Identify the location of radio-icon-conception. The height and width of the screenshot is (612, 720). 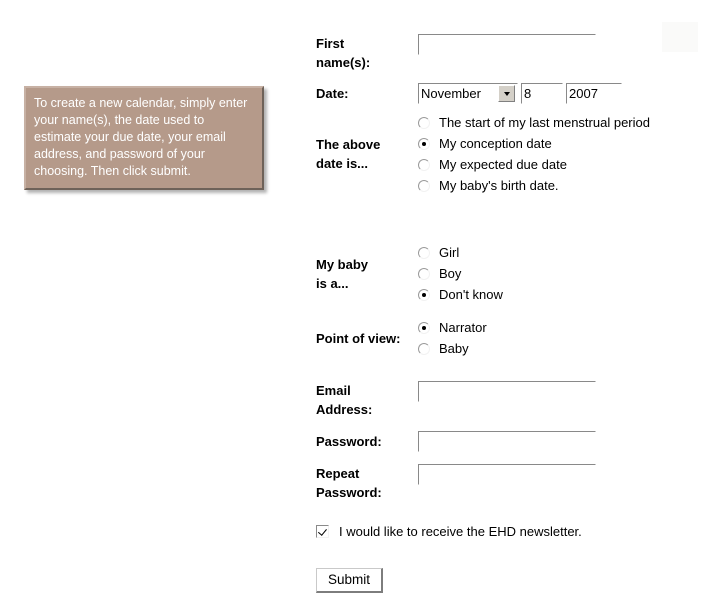
(424, 143).